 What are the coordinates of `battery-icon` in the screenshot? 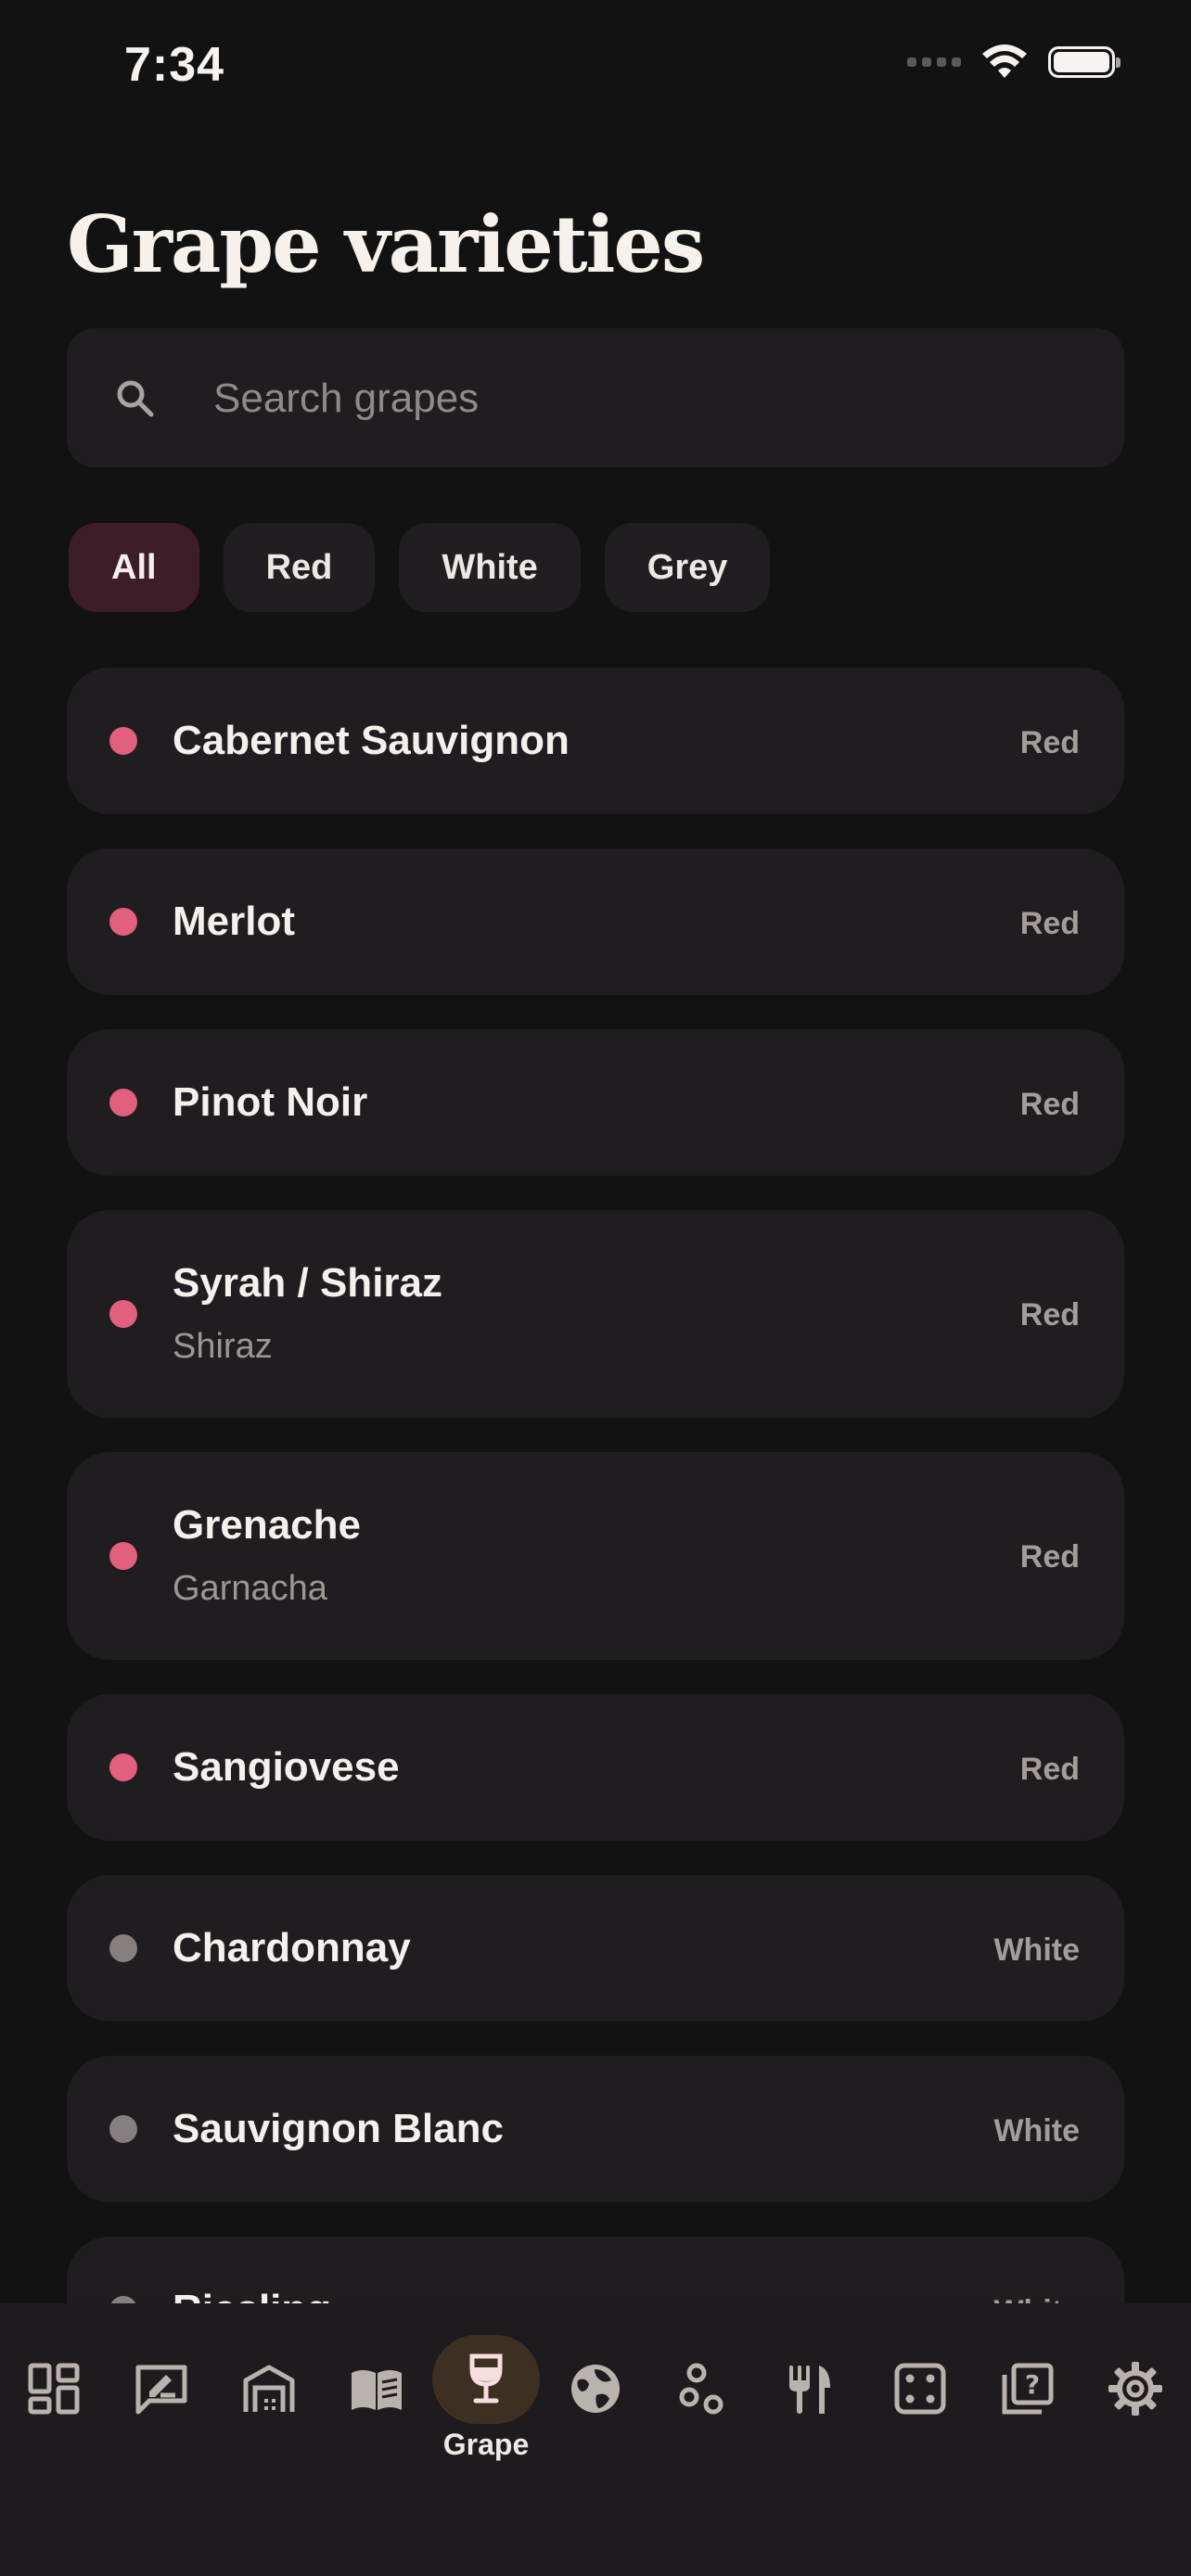 It's located at (1084, 62).